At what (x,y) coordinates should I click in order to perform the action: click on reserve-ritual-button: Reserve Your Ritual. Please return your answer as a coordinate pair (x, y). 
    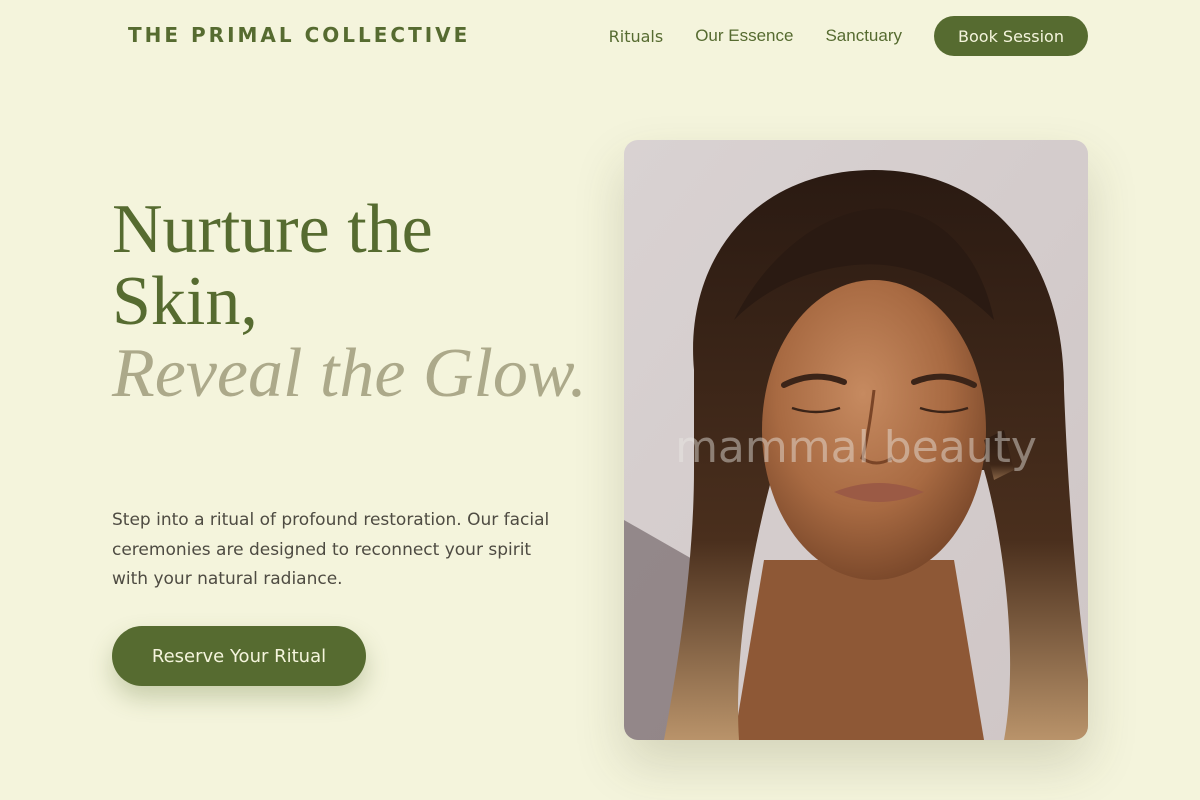
    Looking at the image, I should click on (239, 656).